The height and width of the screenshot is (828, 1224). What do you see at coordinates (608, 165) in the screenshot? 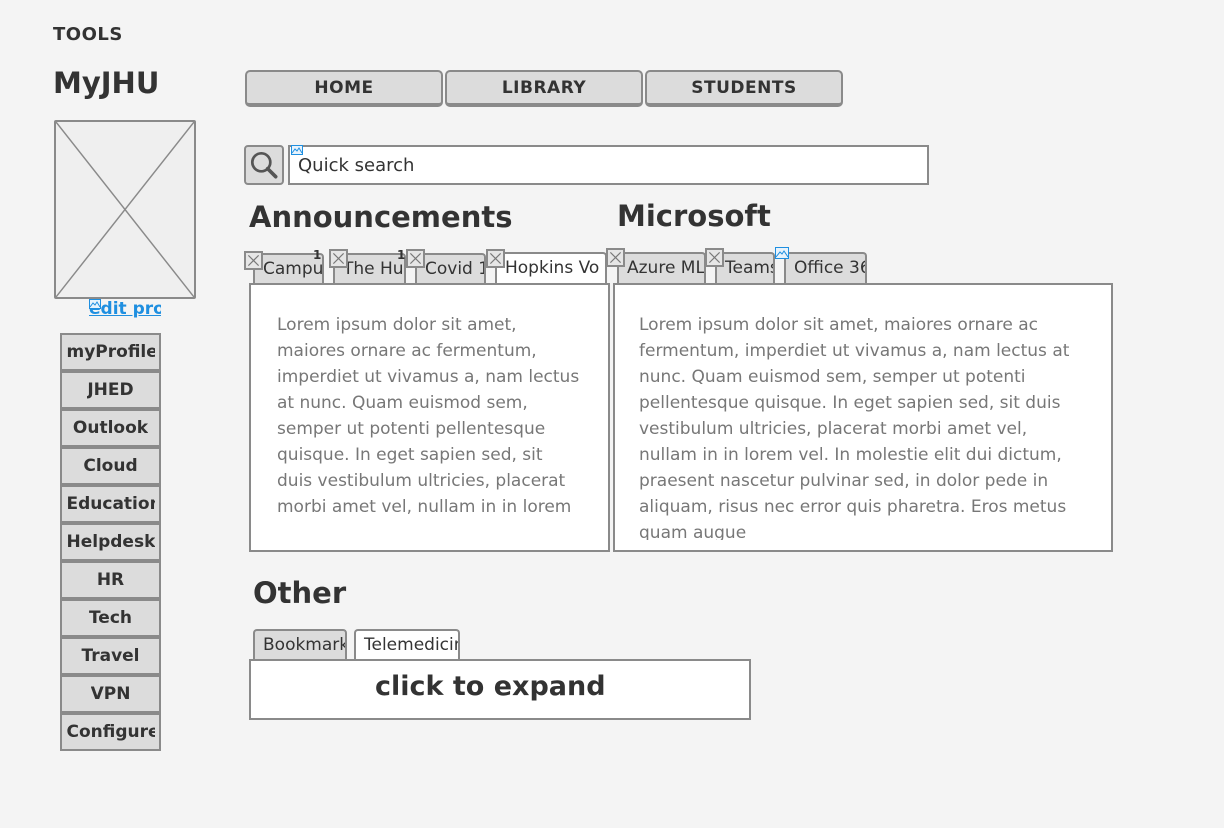
I see `search-input: Quick search` at bounding box center [608, 165].